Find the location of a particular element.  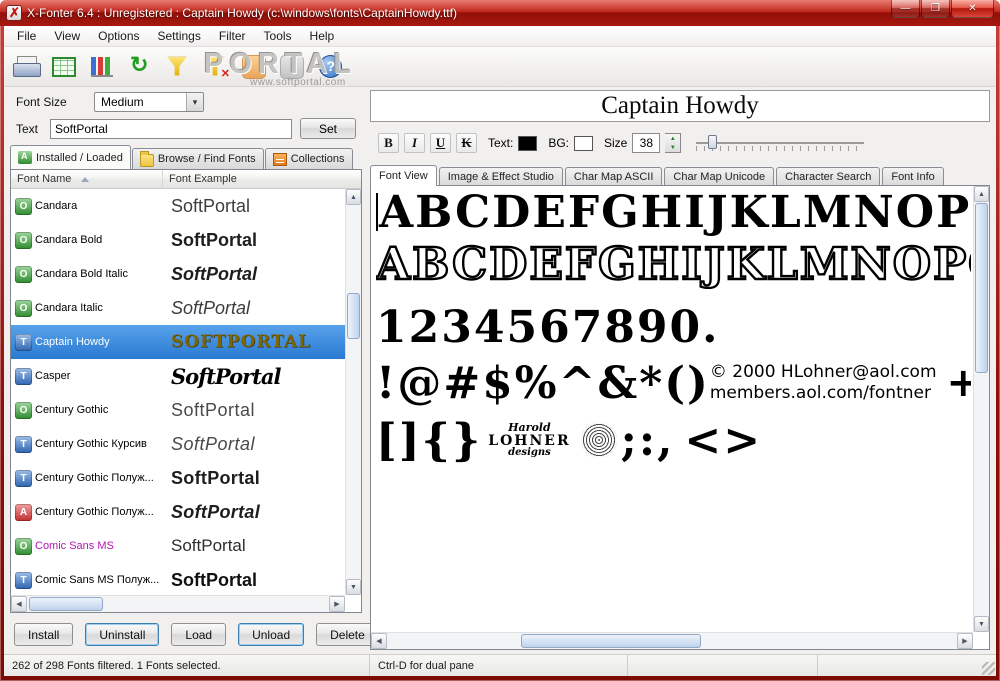

library-button is located at coordinates (102, 67).